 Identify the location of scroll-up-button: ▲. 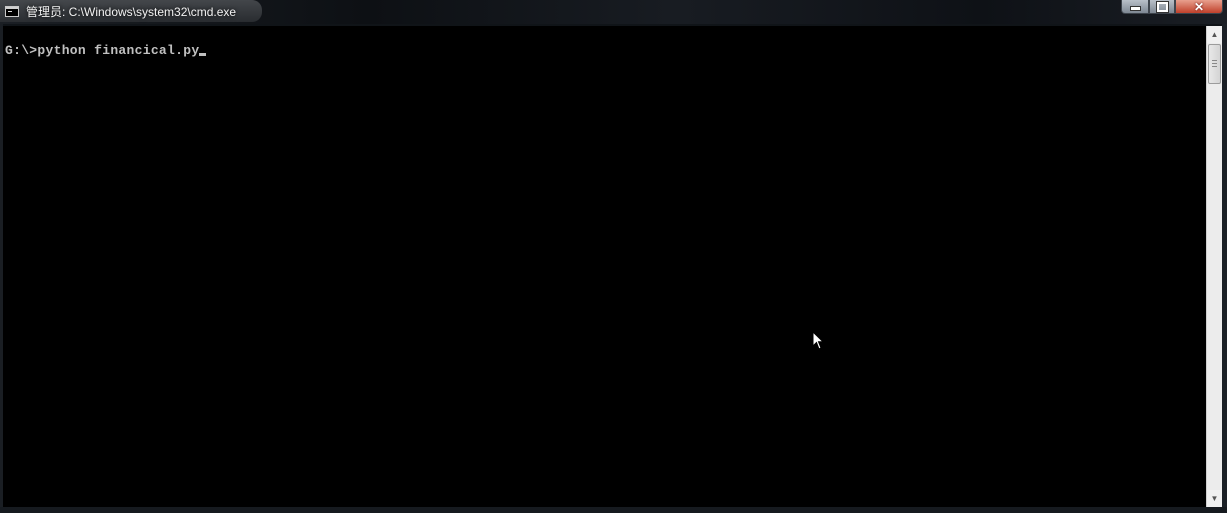
(1214, 34).